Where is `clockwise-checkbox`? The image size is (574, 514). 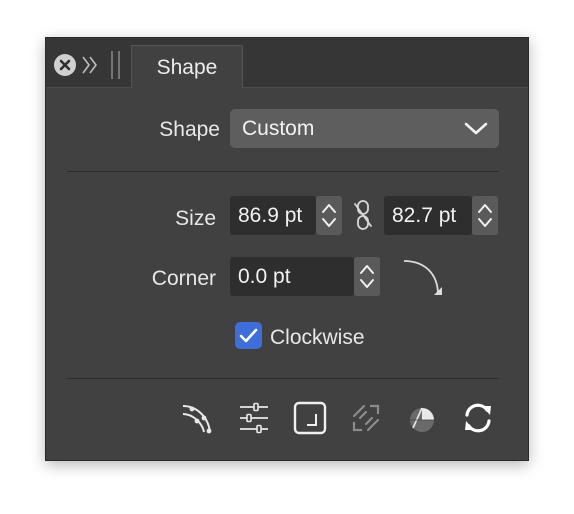 clockwise-checkbox is located at coordinates (248, 335).